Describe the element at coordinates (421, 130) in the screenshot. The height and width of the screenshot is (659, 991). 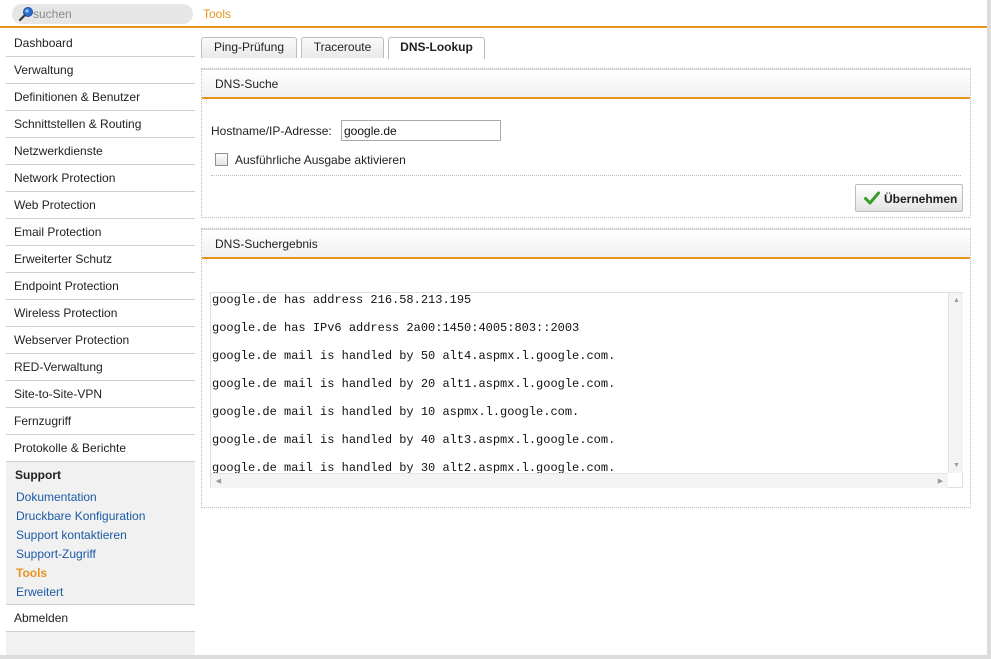
I see `hostname-input` at that location.